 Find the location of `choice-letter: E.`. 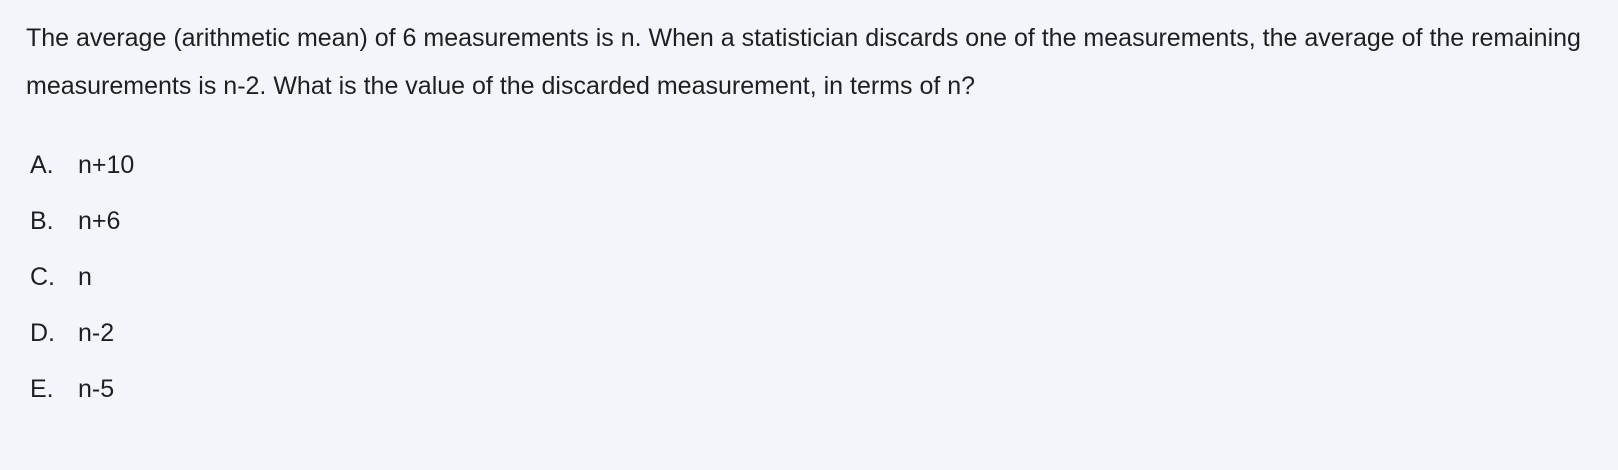

choice-letter: E. is located at coordinates (42, 388).